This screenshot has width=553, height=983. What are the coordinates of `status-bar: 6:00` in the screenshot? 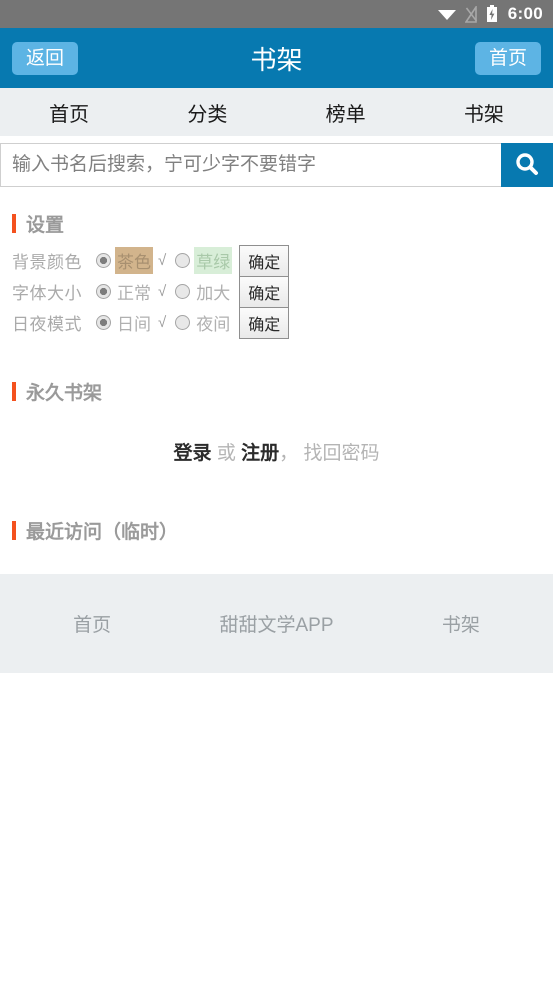 It's located at (276, 14).